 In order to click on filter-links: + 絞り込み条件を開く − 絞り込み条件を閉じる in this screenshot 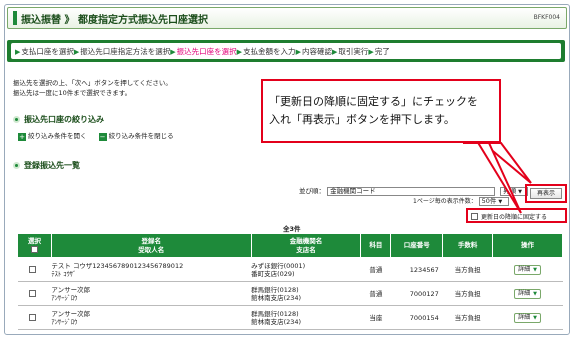, I will do `click(101, 135)`.